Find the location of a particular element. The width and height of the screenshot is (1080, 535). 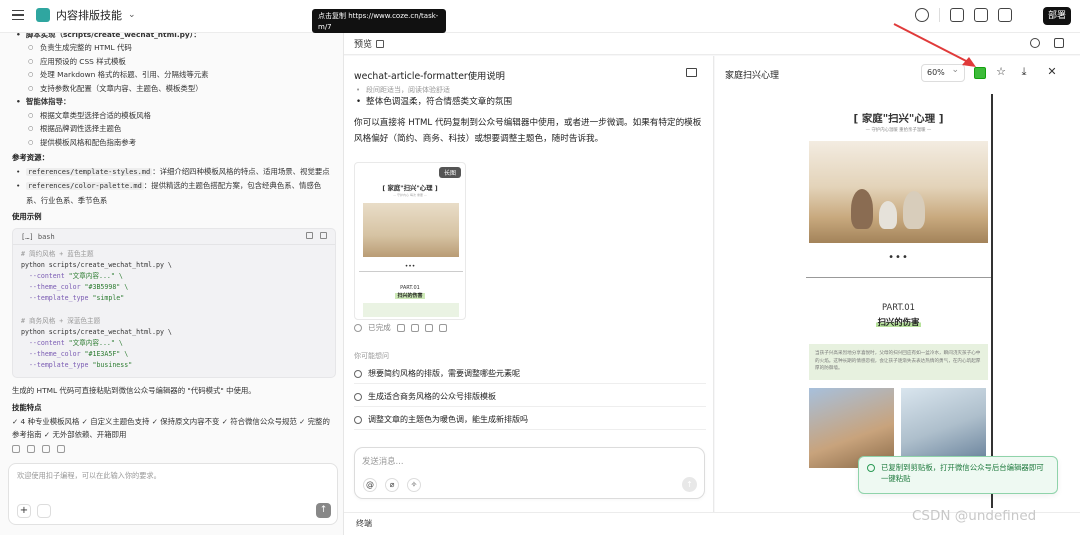

code-block-actions is located at coordinates (316, 235).